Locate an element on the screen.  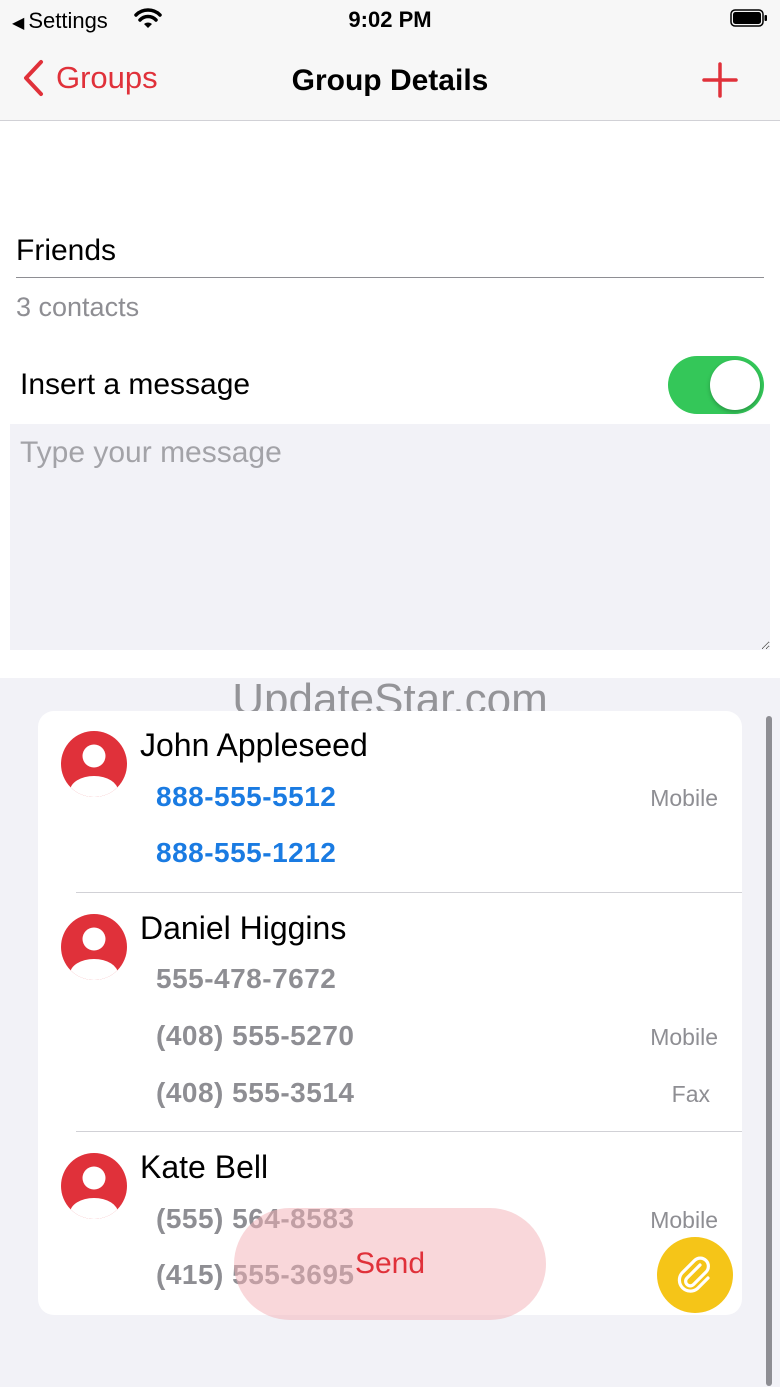
phone-number: (408) 555-3514 is located at coordinates (255, 1093).